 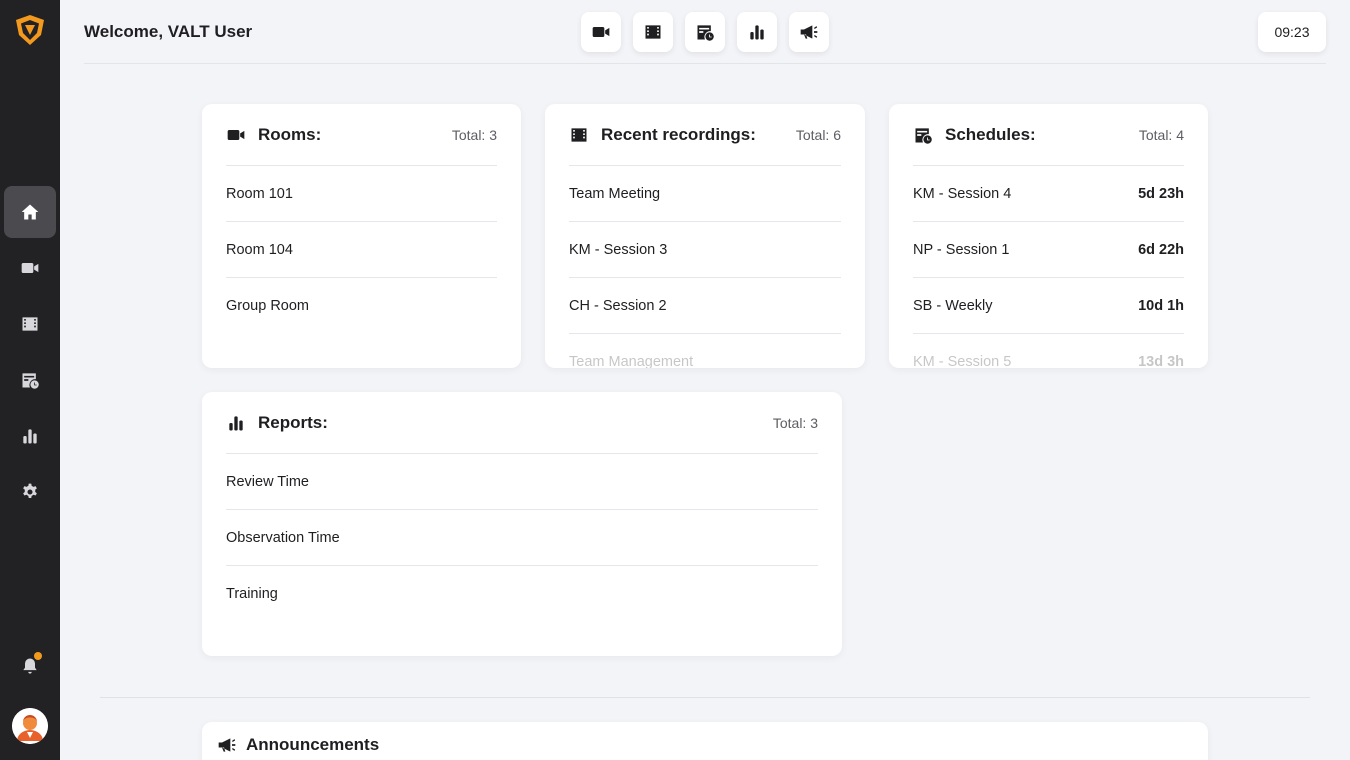 I want to click on announcements-card: Announcements, so click(x=705, y=741).